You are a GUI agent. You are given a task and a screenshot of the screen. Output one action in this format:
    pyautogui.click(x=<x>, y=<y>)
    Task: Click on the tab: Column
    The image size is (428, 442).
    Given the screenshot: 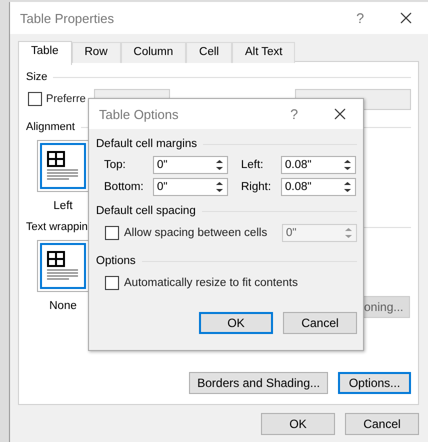 What is the action you would take?
    pyautogui.click(x=153, y=52)
    